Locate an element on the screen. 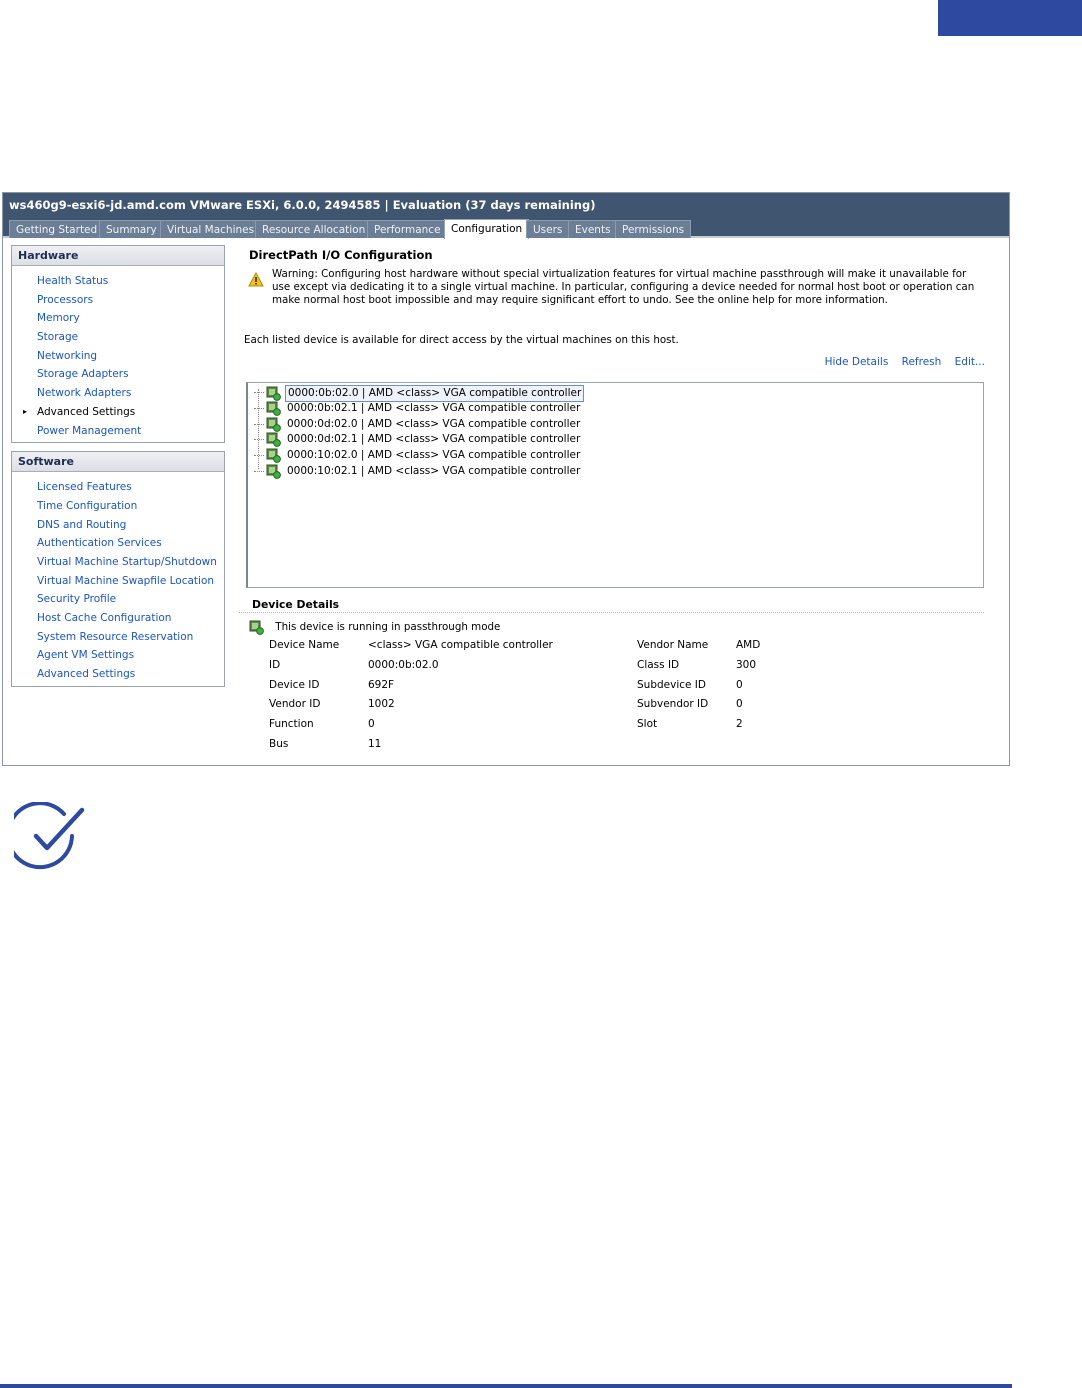 The height and width of the screenshot is (1388, 1082). detail-value: <class> VGA compatible controller is located at coordinates (460, 645).